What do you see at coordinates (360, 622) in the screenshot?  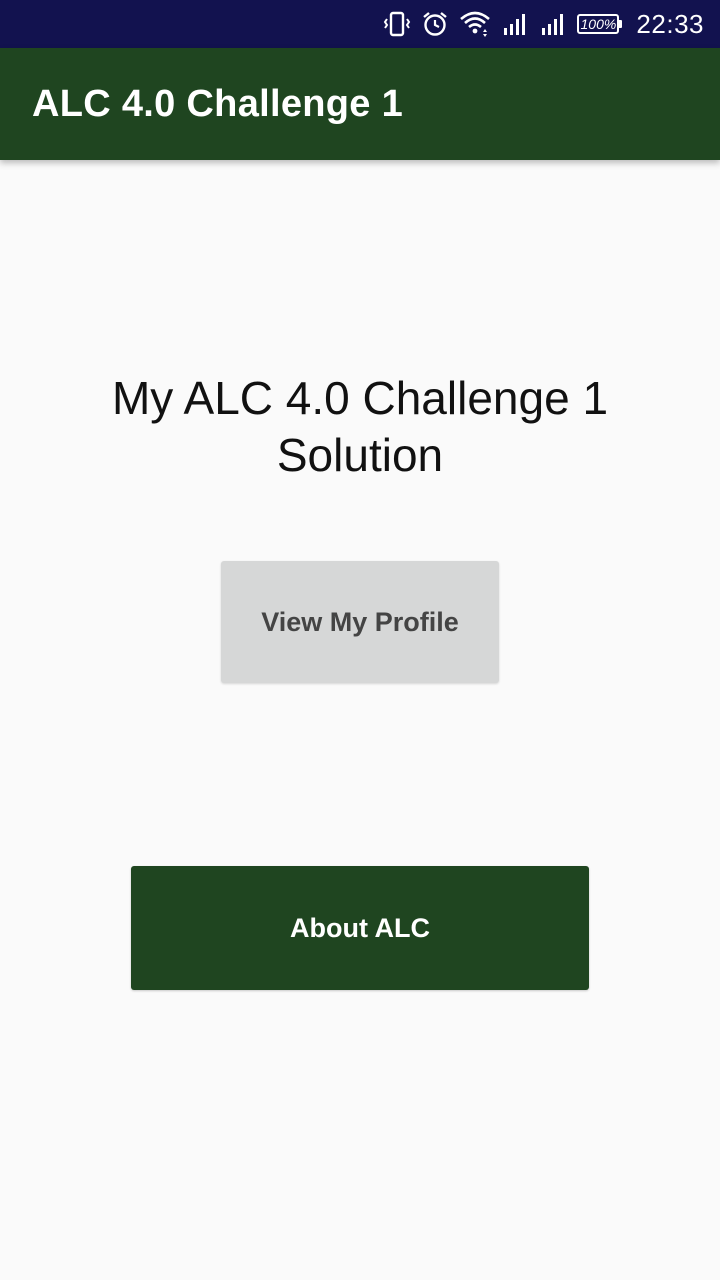 I see `view-profile-button: View My Profile` at bounding box center [360, 622].